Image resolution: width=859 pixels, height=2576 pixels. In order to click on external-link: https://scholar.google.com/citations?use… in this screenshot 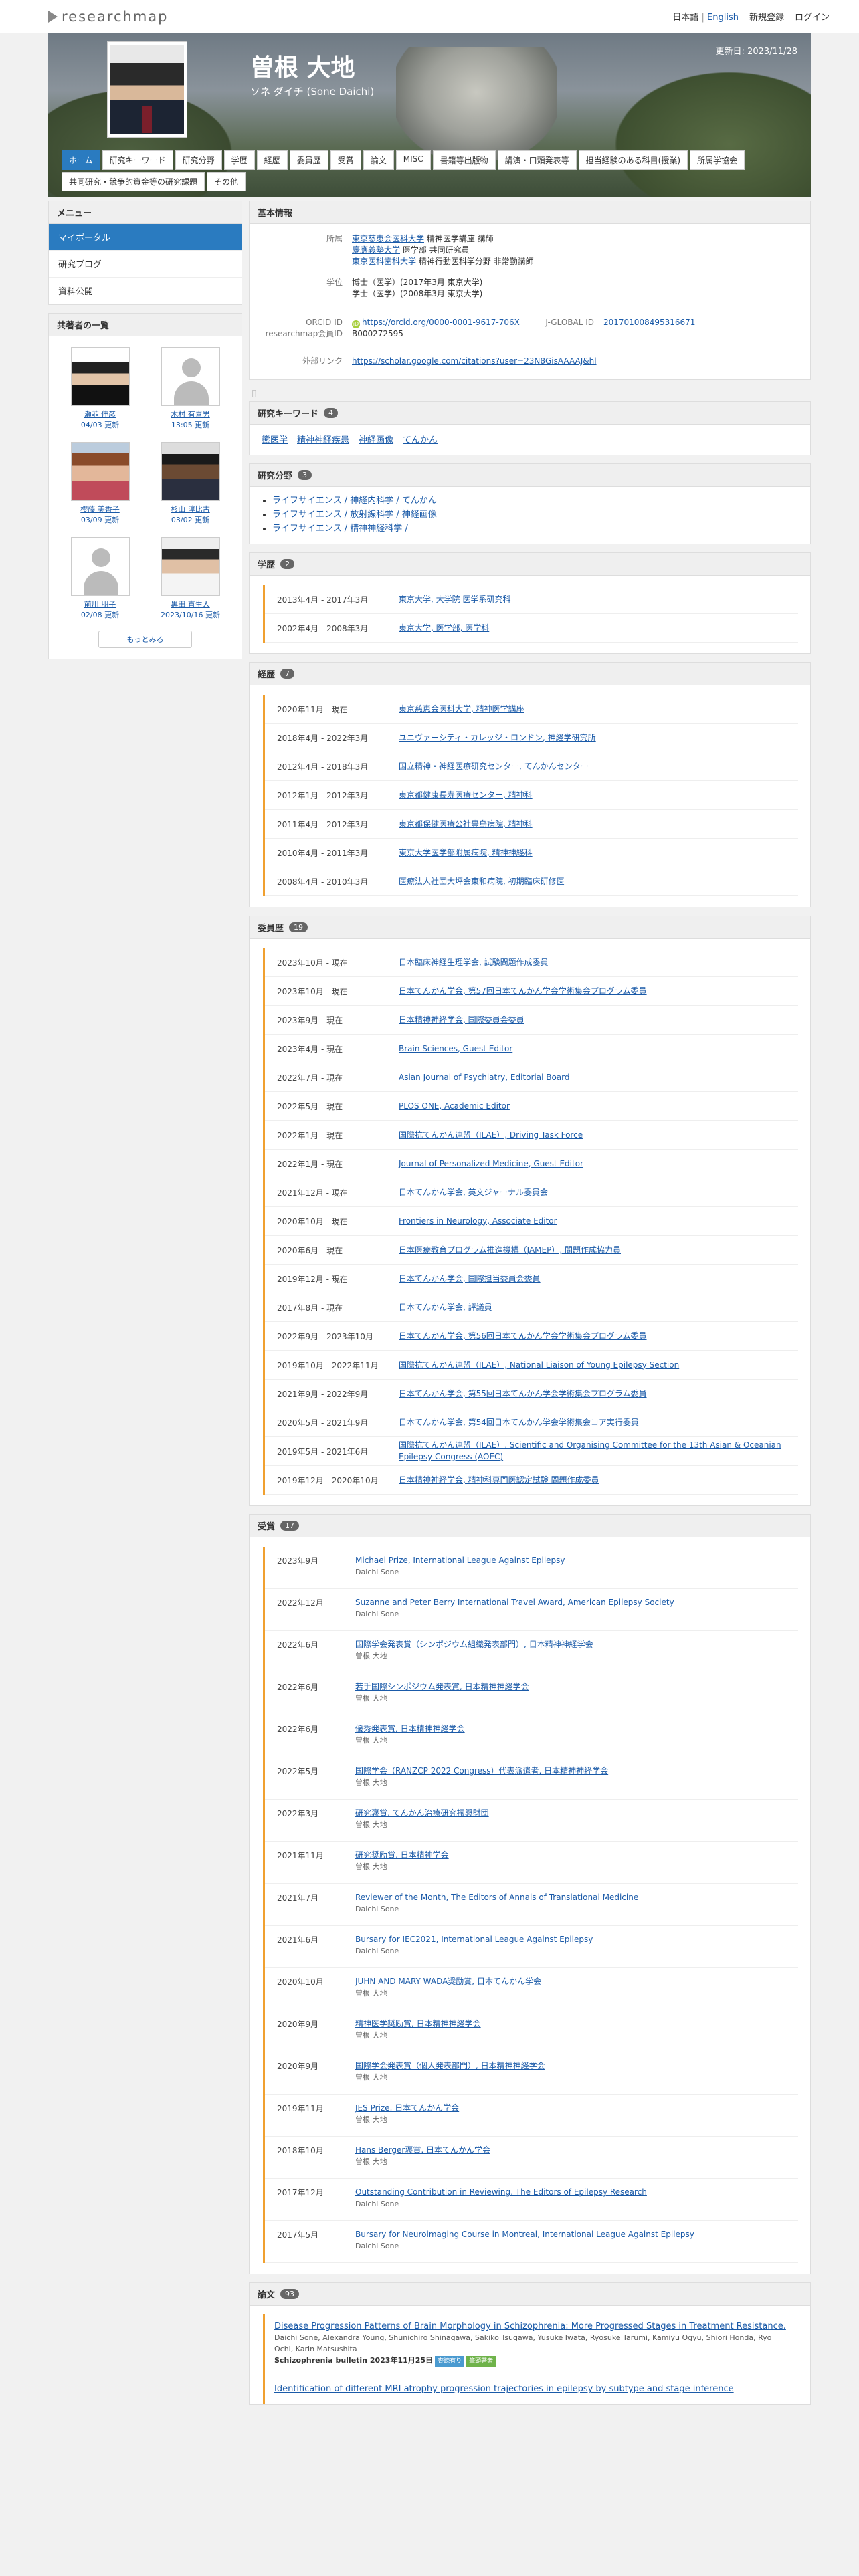, I will do `click(475, 361)`.